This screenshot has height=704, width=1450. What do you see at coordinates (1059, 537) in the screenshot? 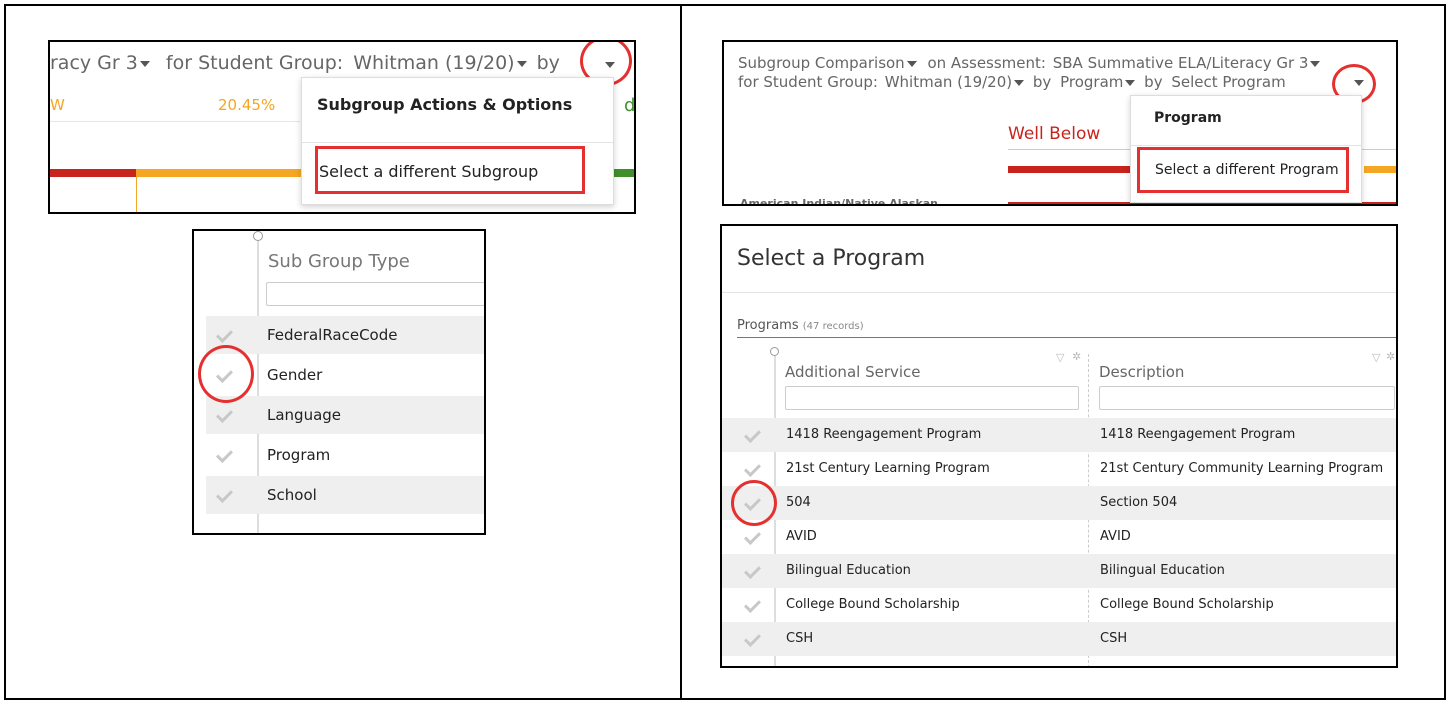
I see `table-row: AVID AVID` at bounding box center [1059, 537].